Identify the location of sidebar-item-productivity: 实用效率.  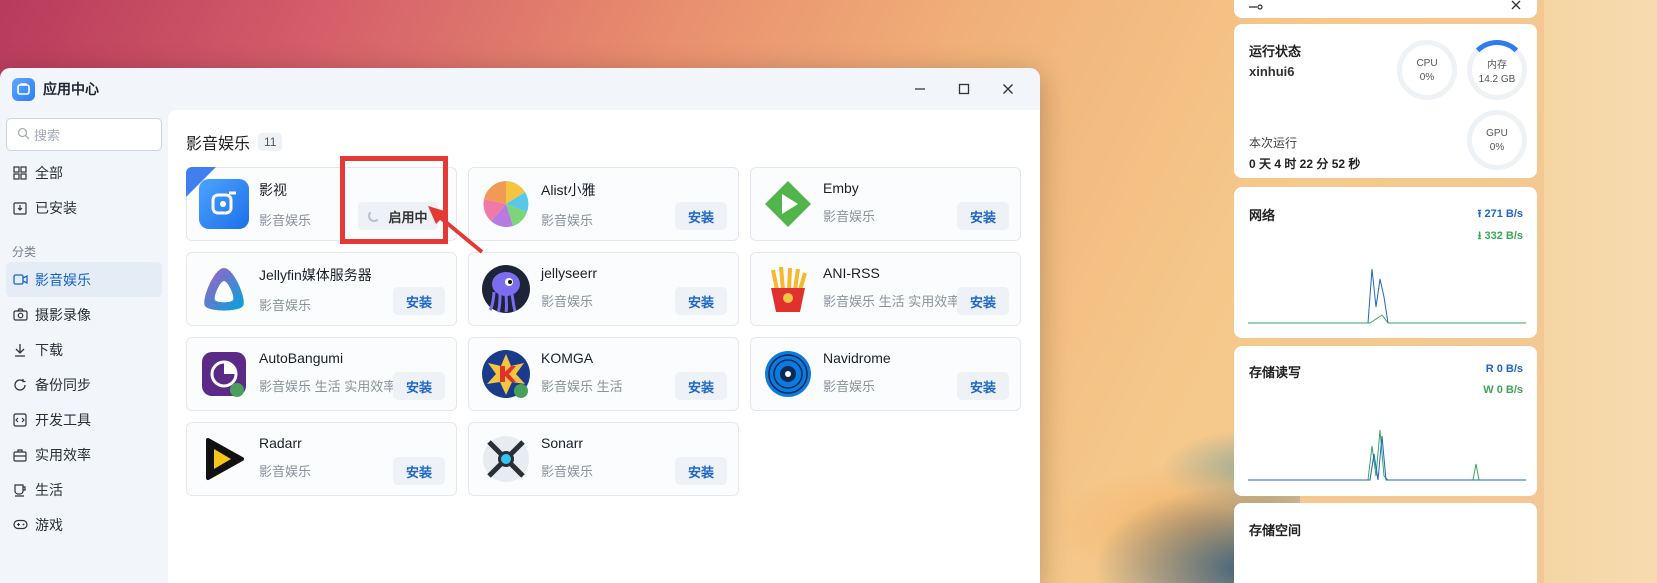
(84, 454).